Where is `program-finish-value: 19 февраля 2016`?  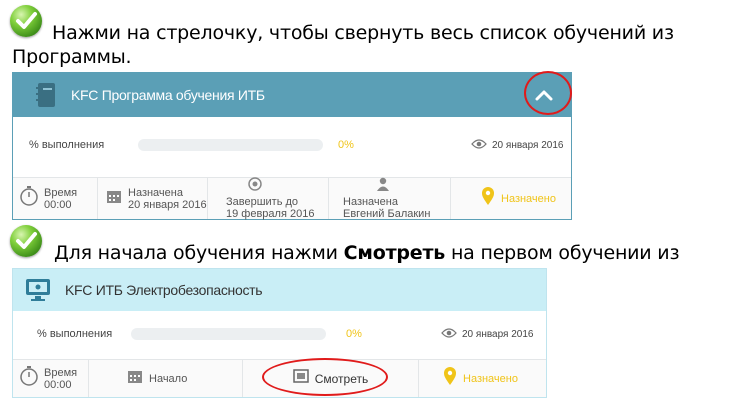
program-finish-value: 19 февраля 2016 is located at coordinates (270, 214).